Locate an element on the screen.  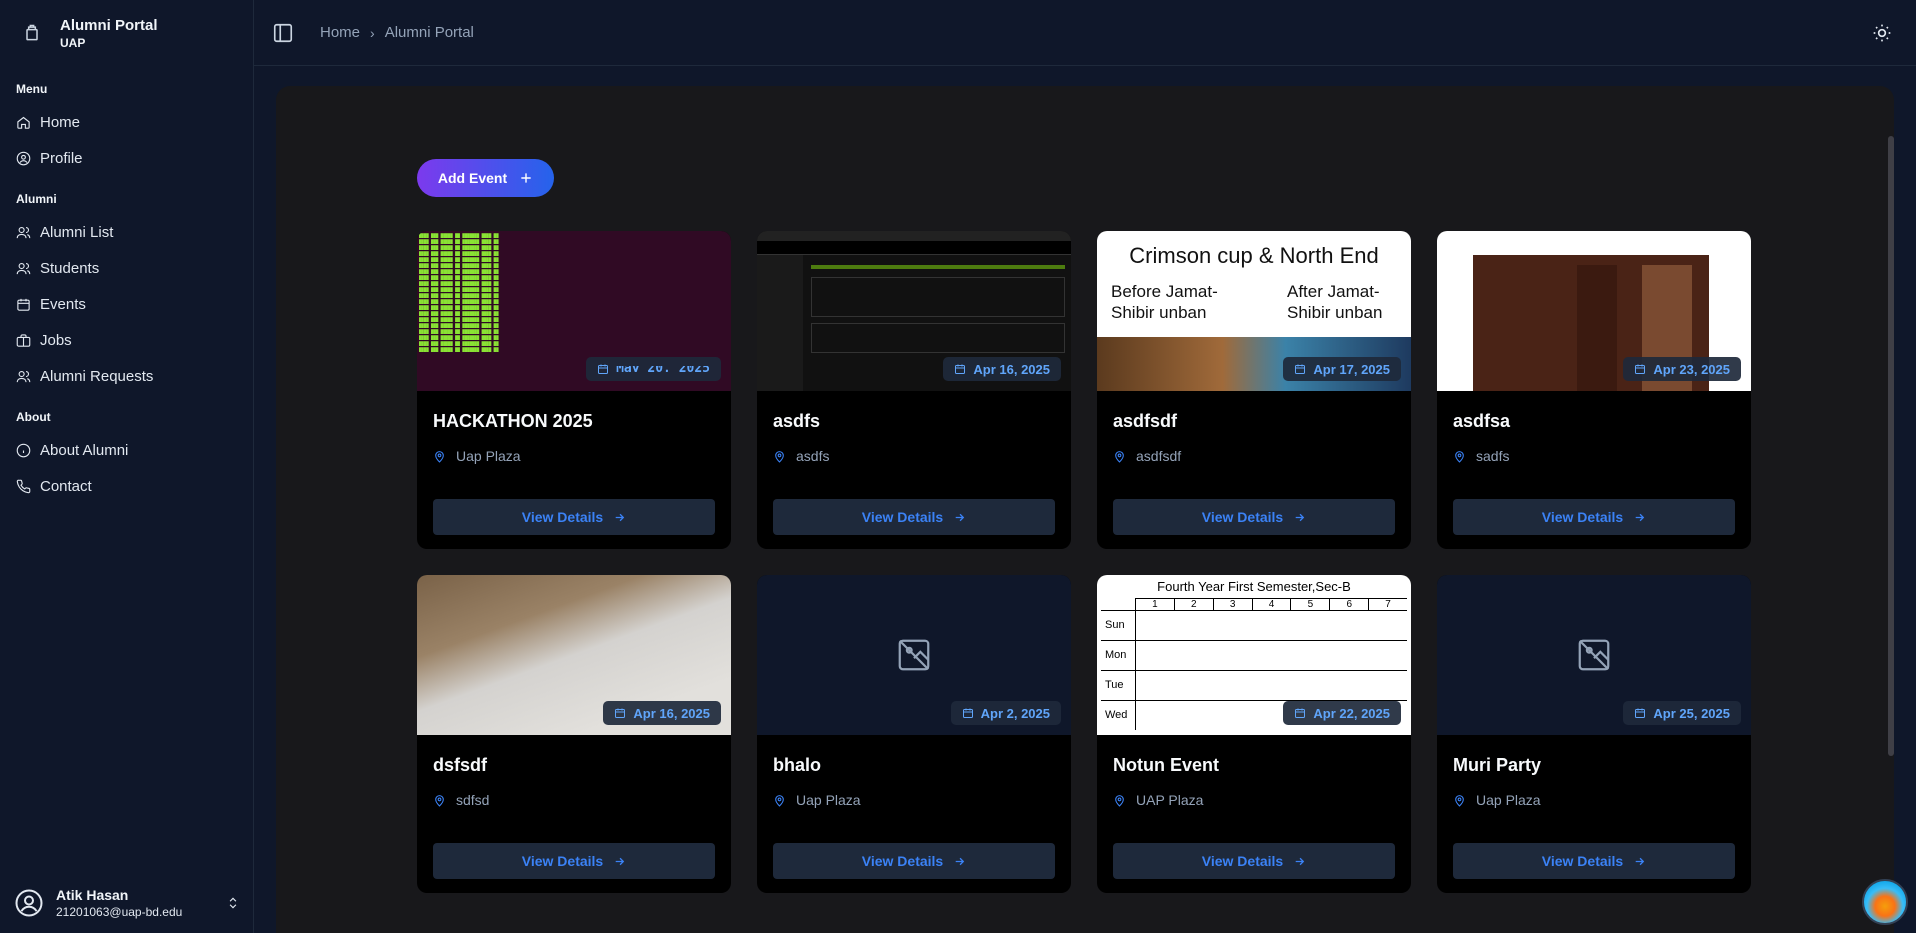
event-date: Apr 16, 2025 is located at coordinates (671, 713).